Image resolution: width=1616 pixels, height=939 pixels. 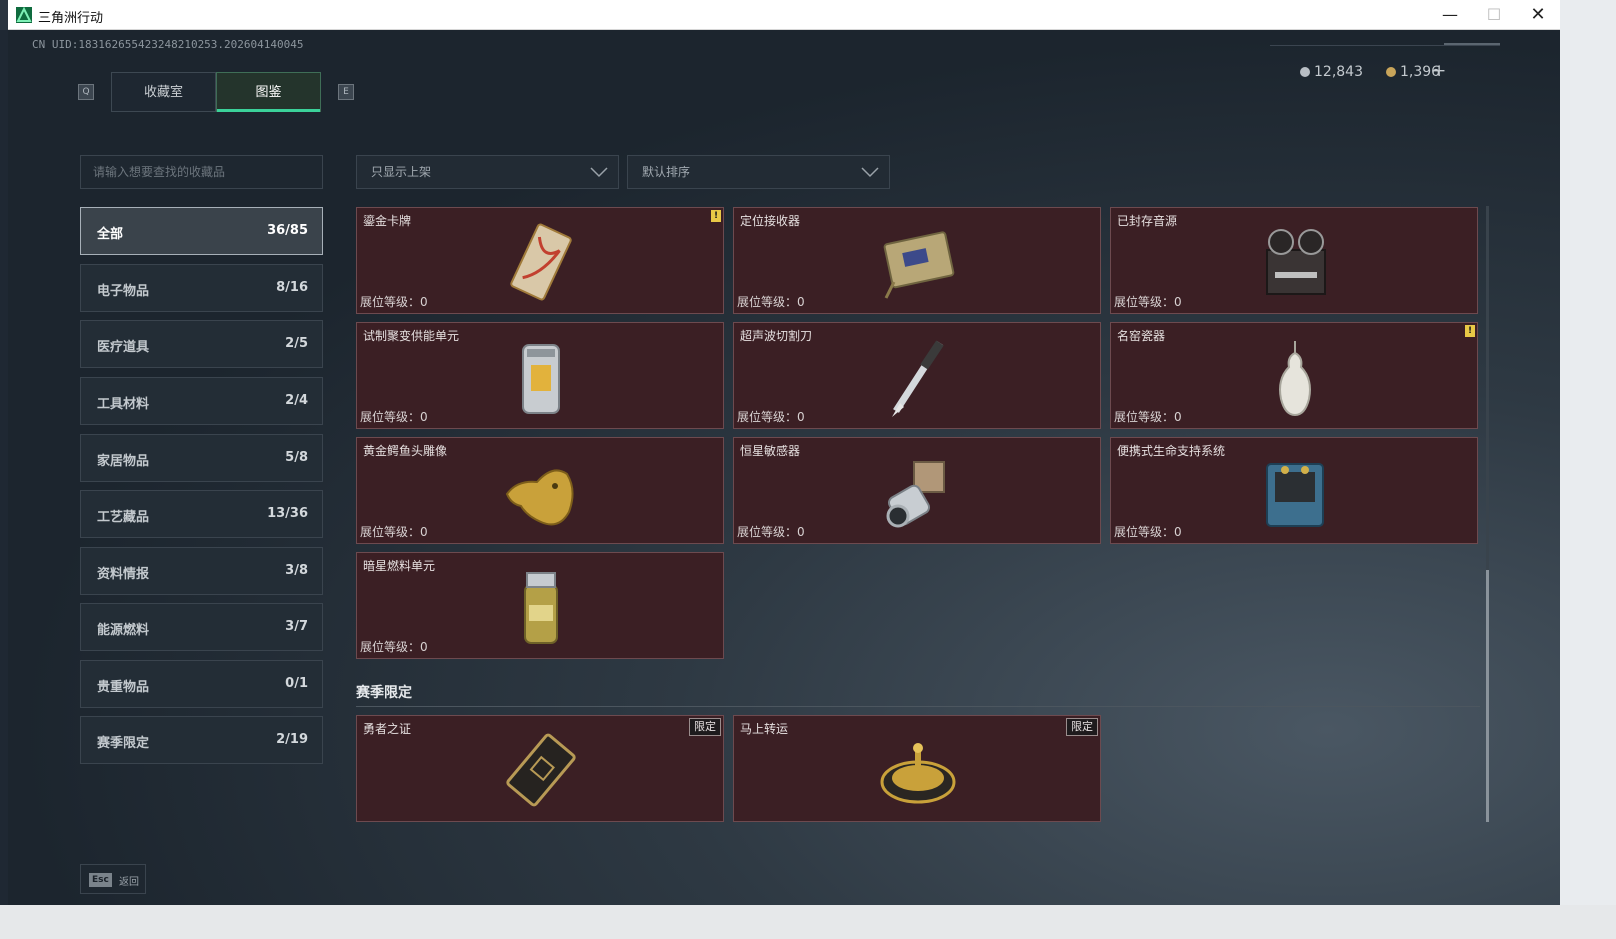 I want to click on back-label: 返回, so click(x=129, y=882).